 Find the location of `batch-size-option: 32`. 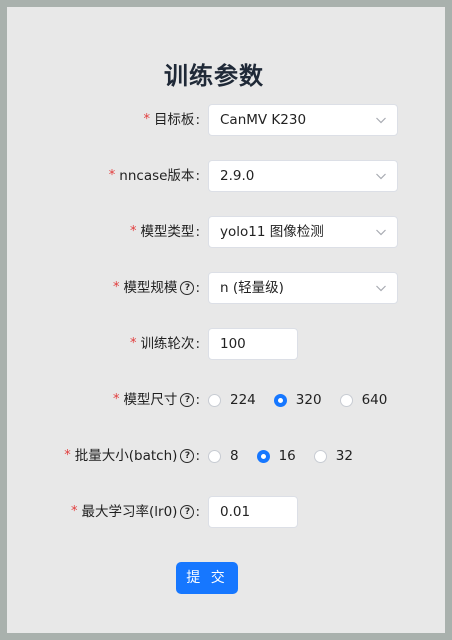

batch-size-option: 32 is located at coordinates (333, 456).